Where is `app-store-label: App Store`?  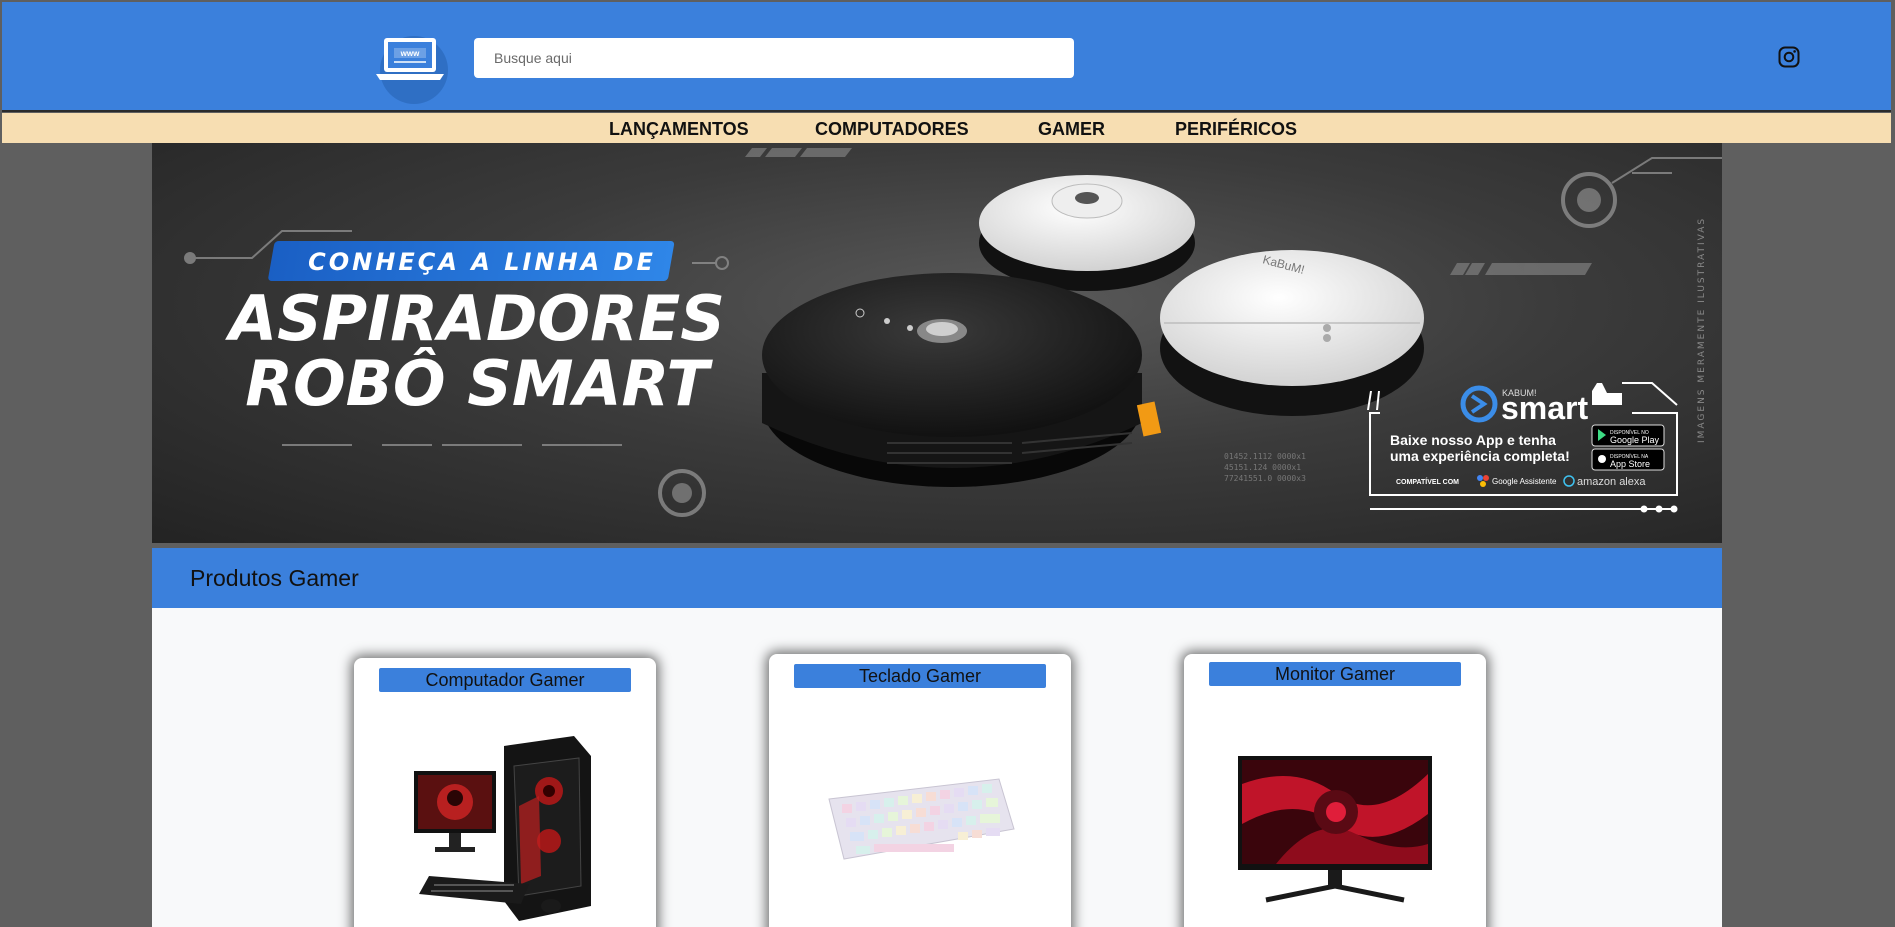 app-store-label: App Store is located at coordinates (1630, 464).